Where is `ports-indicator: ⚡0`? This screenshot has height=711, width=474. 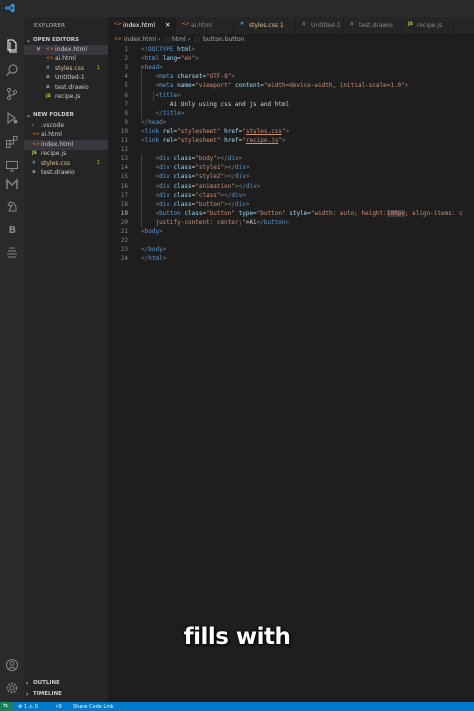
ports-indicator: ⚡0 is located at coordinates (58, 707).